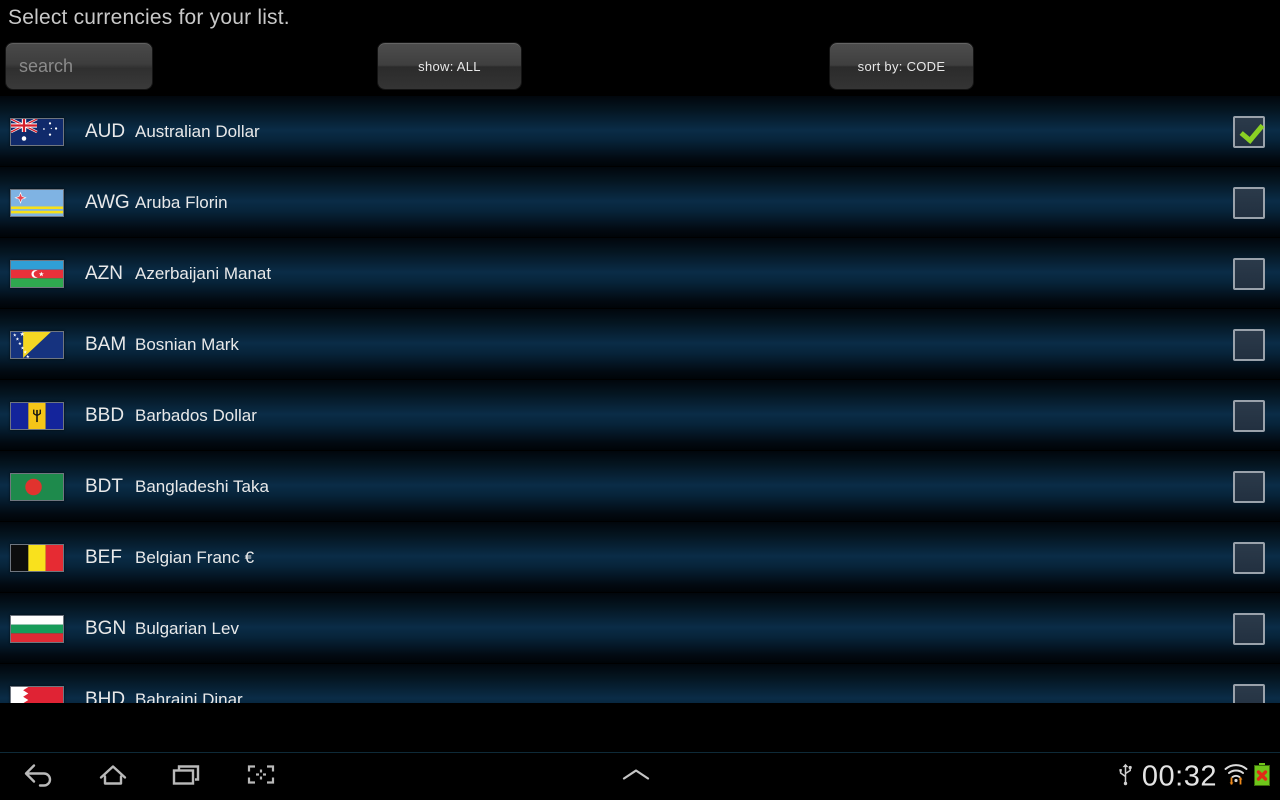 This screenshot has height=800, width=1280. Describe the element at coordinates (202, 486) in the screenshot. I see `currency-name: Bangladeshi Taka` at that location.